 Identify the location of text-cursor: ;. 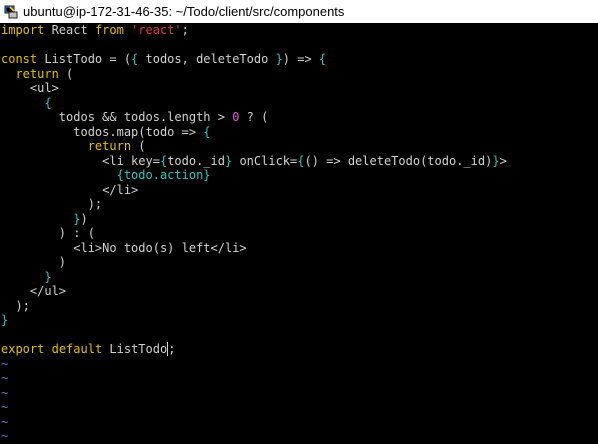
(171, 349).